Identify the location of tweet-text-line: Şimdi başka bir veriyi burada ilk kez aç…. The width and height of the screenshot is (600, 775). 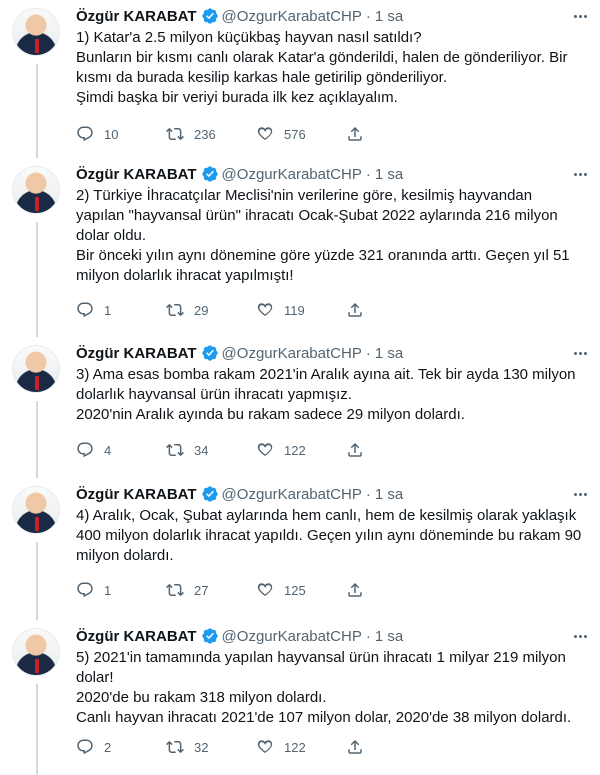
(237, 97).